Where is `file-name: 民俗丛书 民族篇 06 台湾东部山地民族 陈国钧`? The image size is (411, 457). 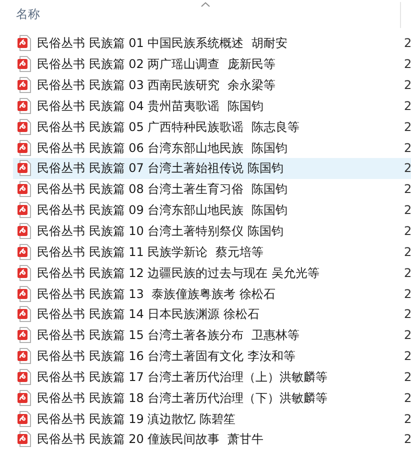 file-name: 民俗丛书 民族篇 06 台湾东部山地民族 陈国钧 is located at coordinates (162, 147).